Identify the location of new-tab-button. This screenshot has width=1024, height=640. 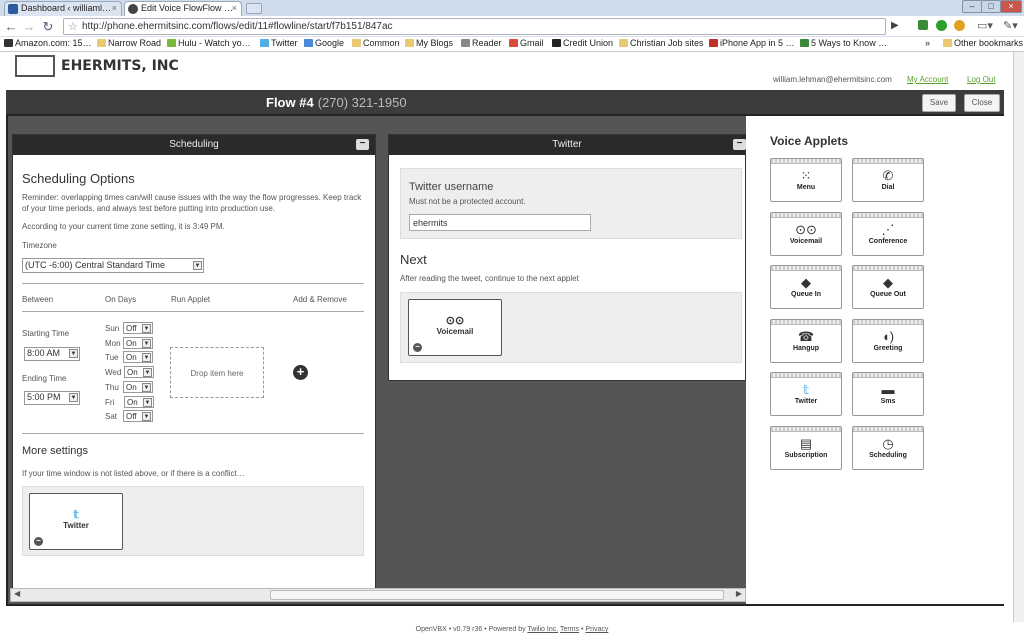
(254, 8).